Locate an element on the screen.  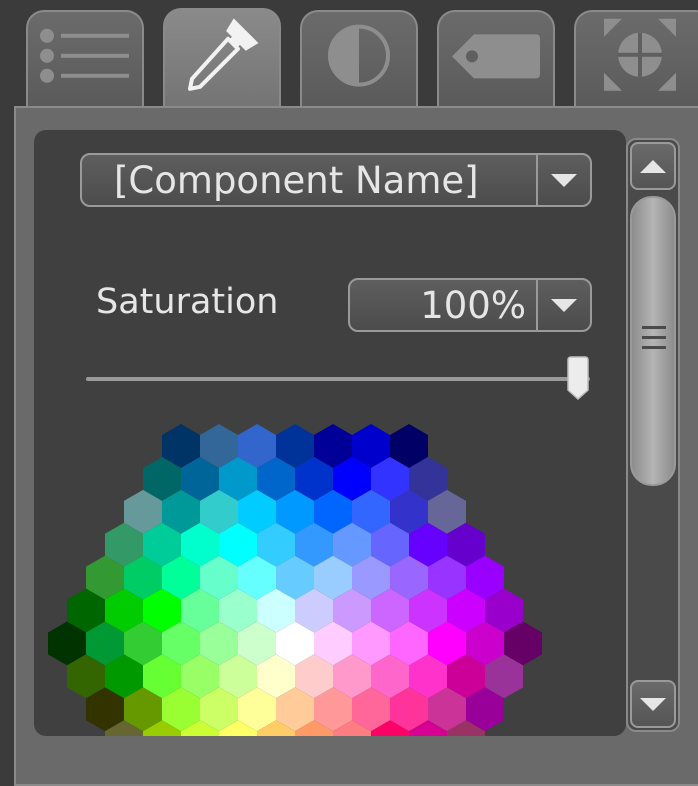
chevron-up-icon is located at coordinates (653, 166).